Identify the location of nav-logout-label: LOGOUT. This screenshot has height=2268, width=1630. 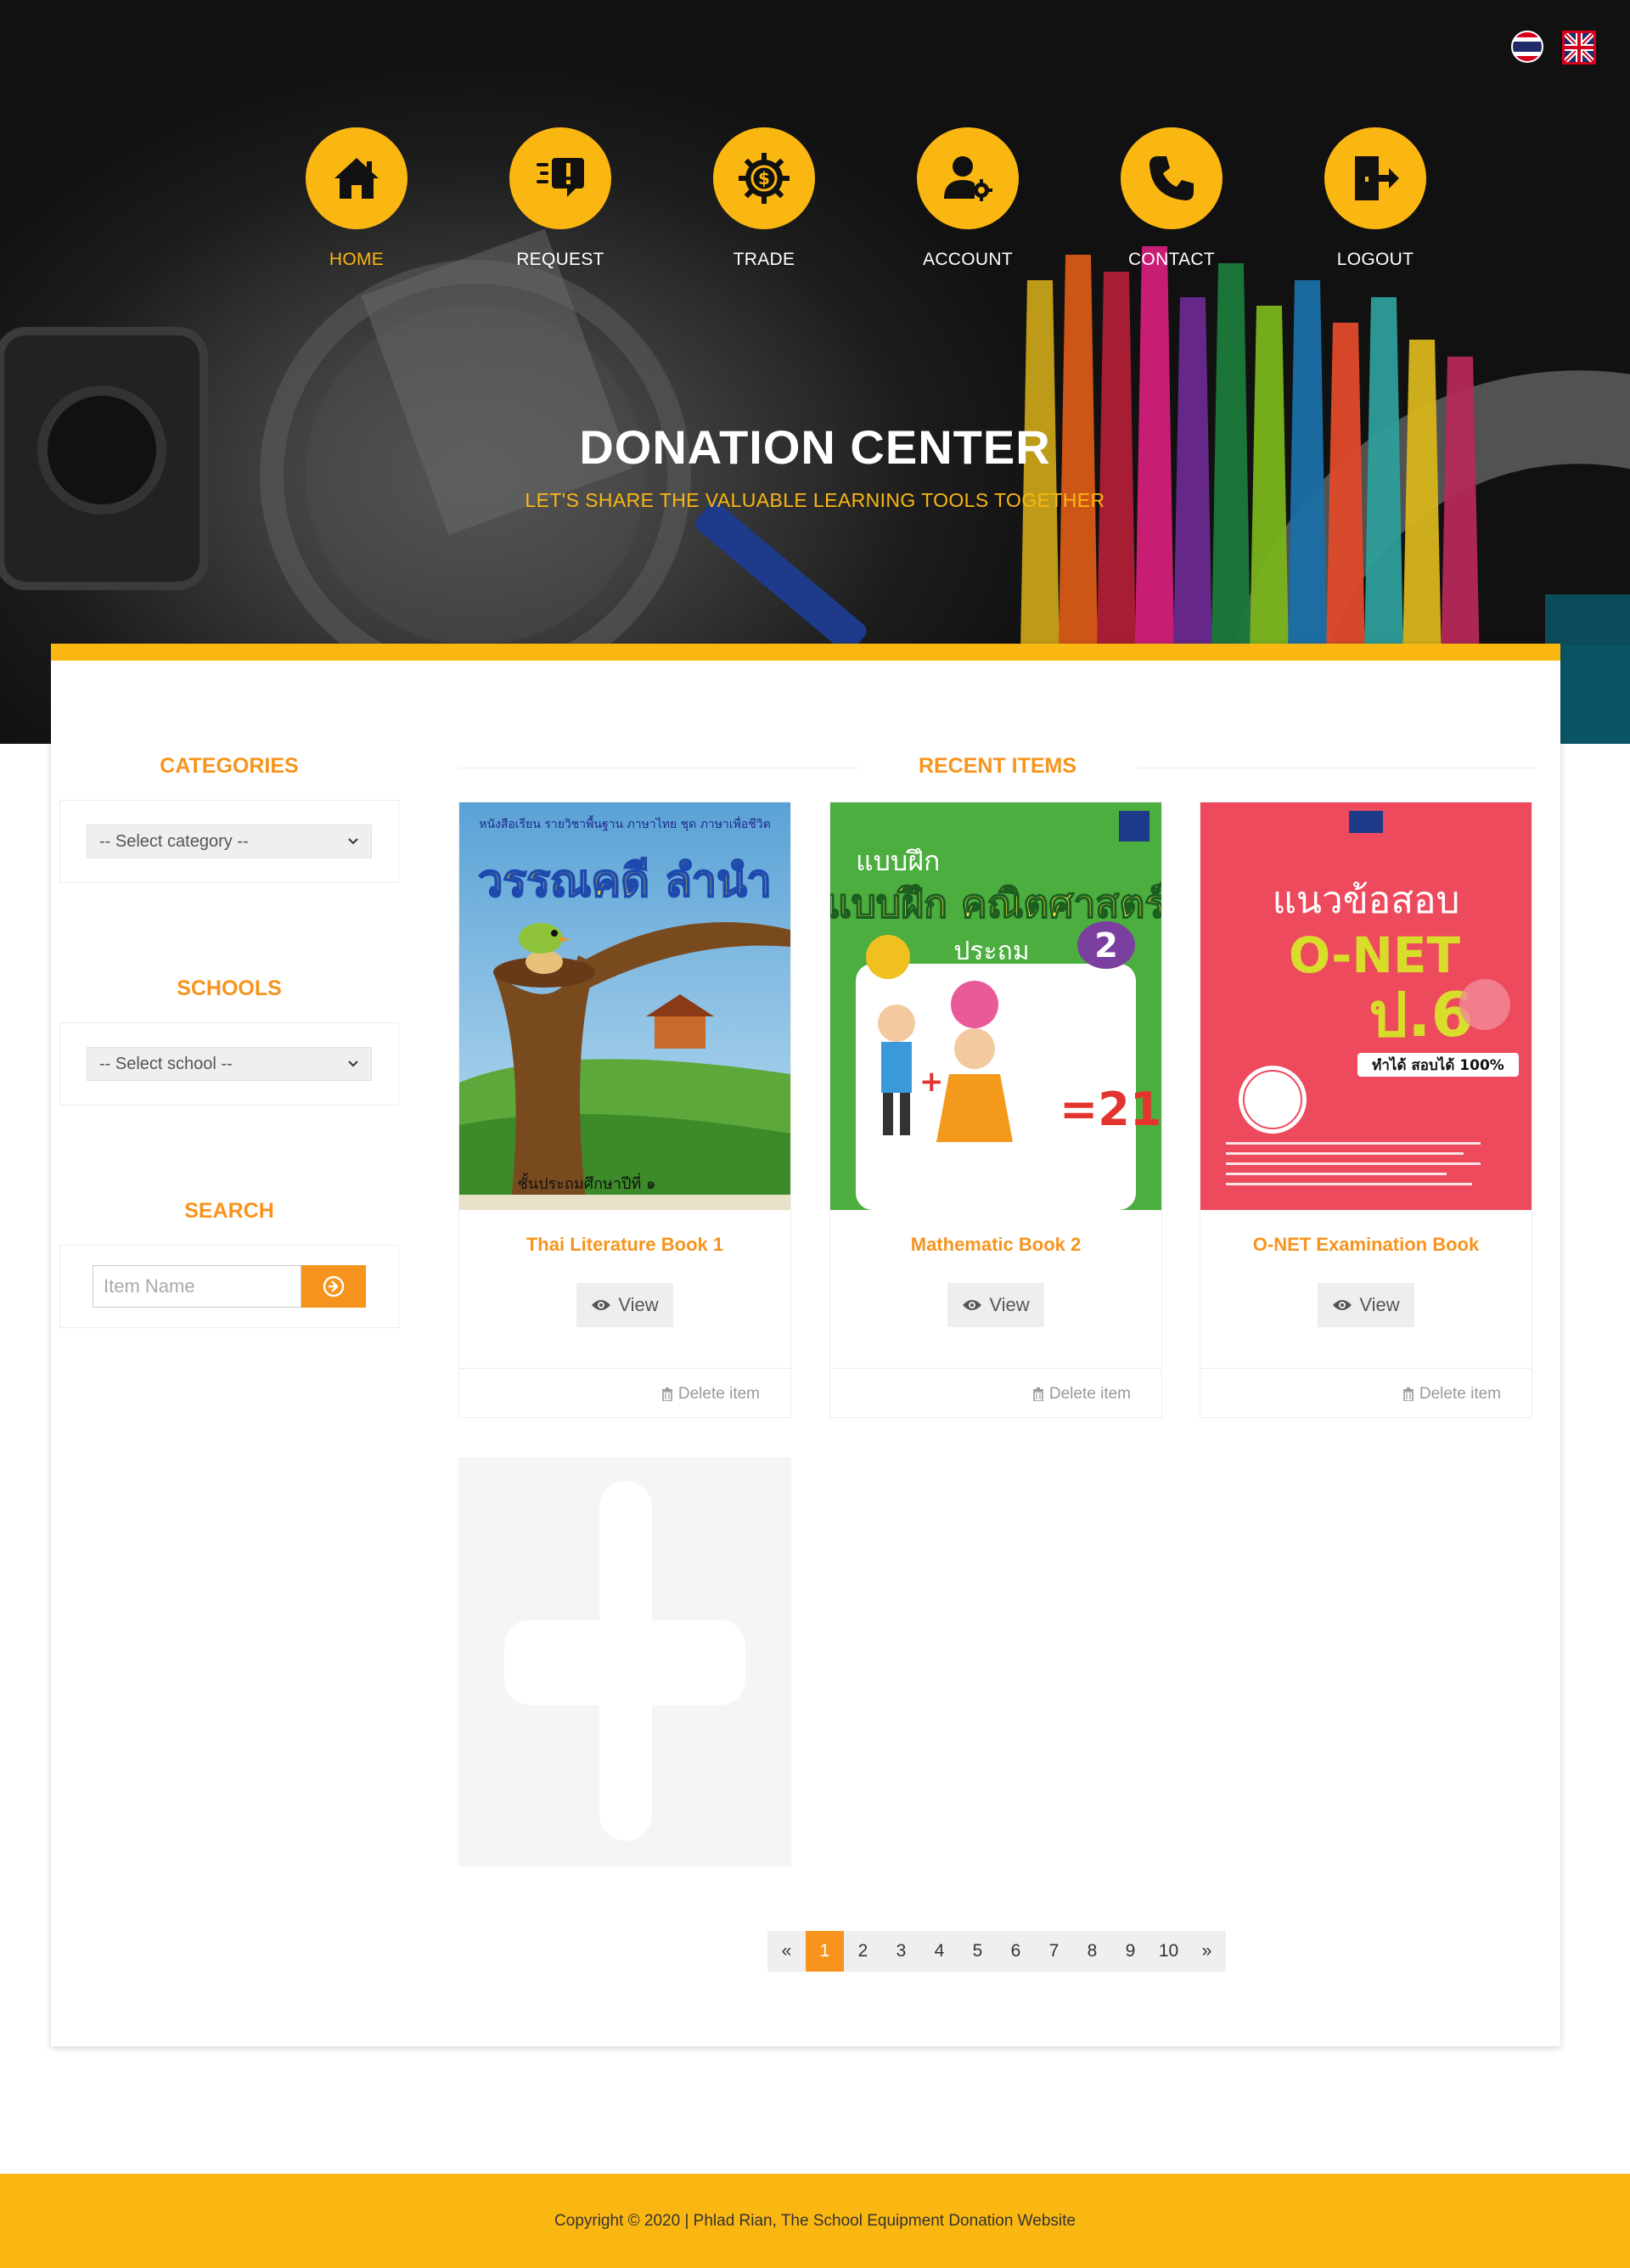
(1375, 259).